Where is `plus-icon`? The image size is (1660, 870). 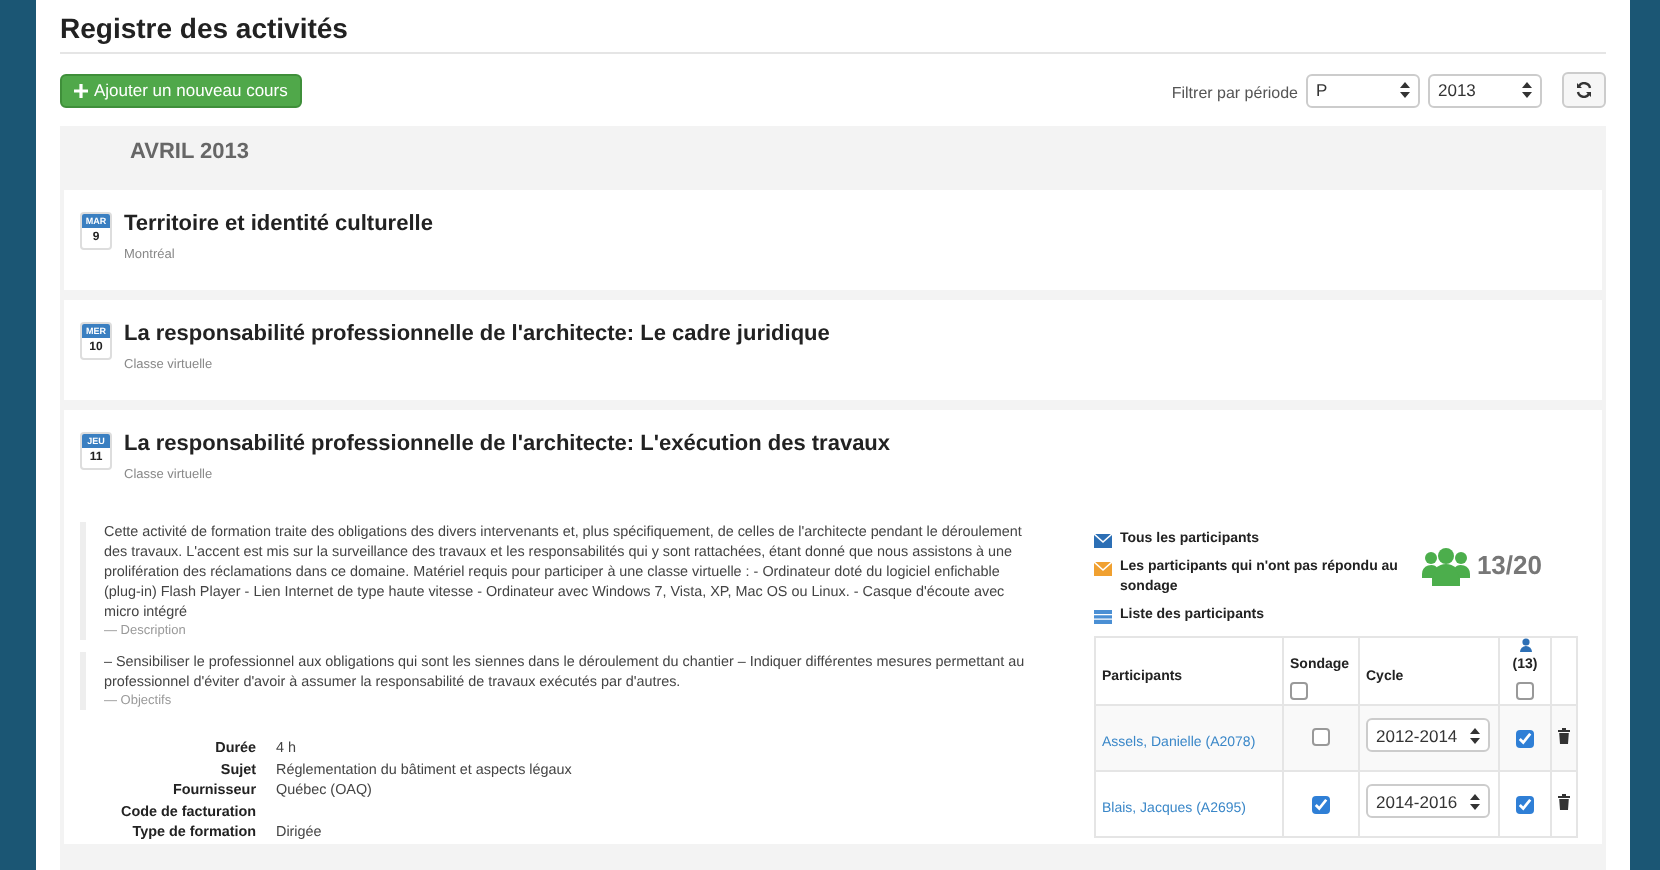 plus-icon is located at coordinates (81, 91).